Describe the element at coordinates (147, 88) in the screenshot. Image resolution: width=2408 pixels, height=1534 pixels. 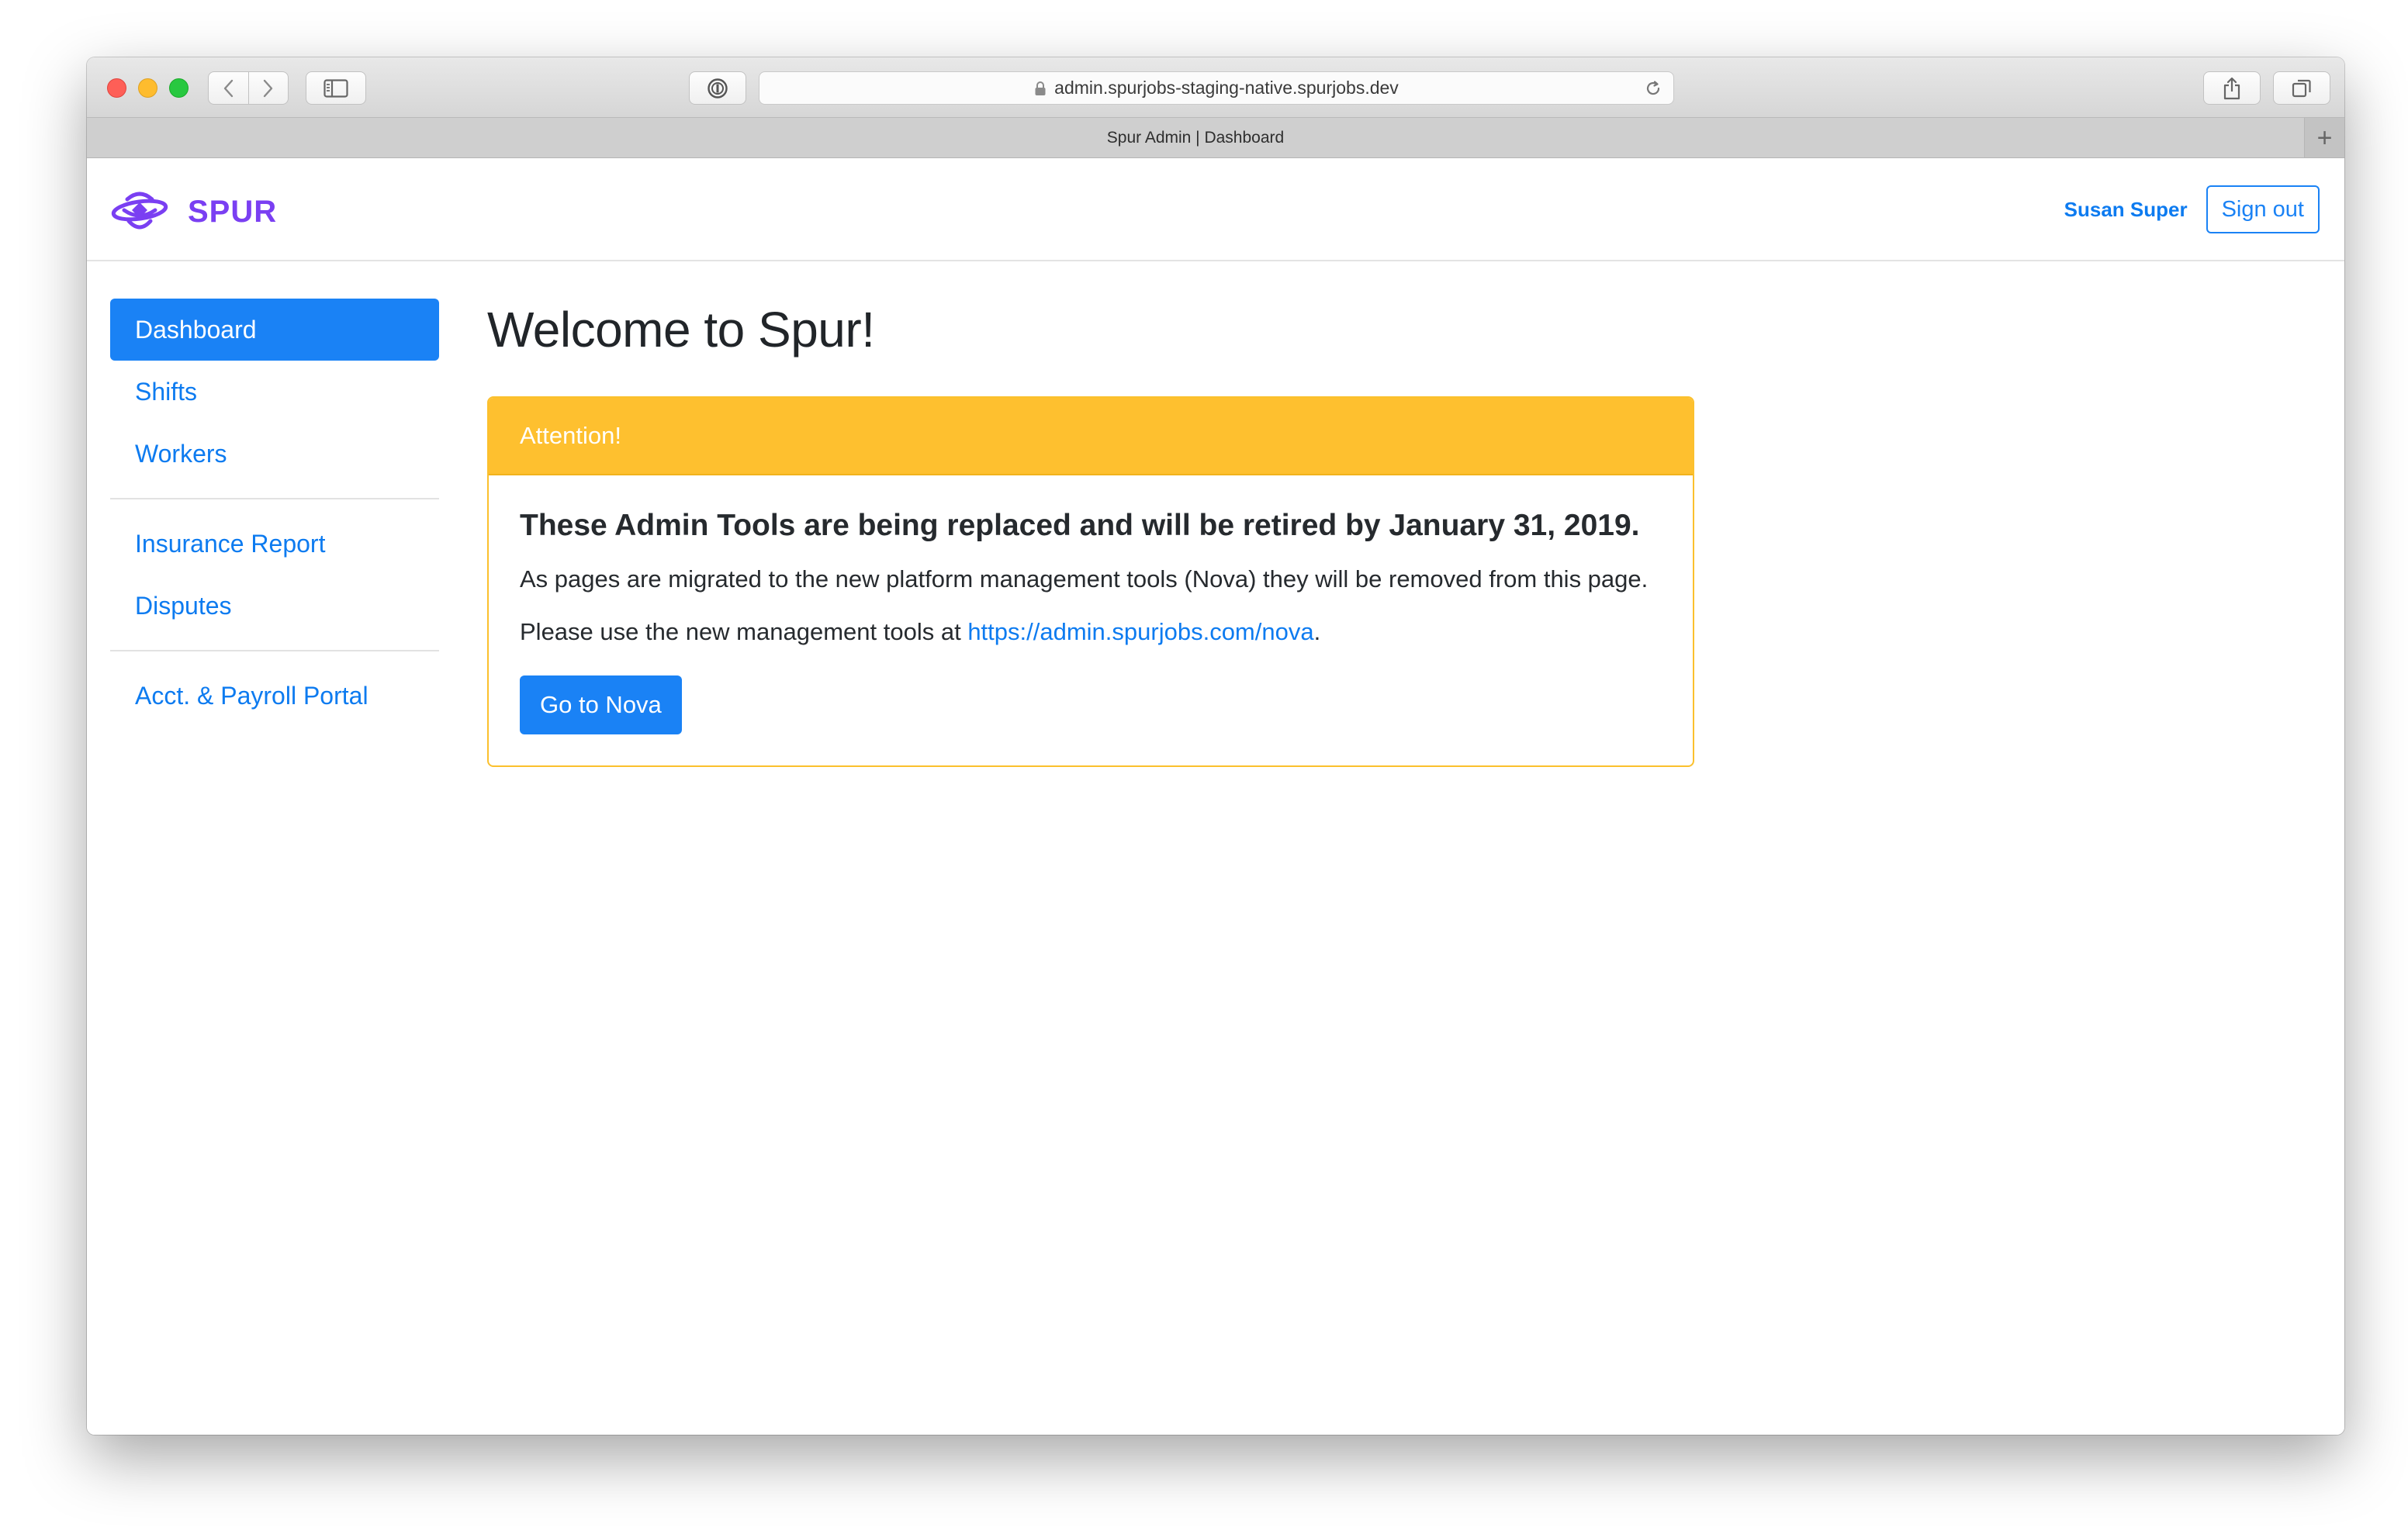
I see `minimize-window-button` at that location.